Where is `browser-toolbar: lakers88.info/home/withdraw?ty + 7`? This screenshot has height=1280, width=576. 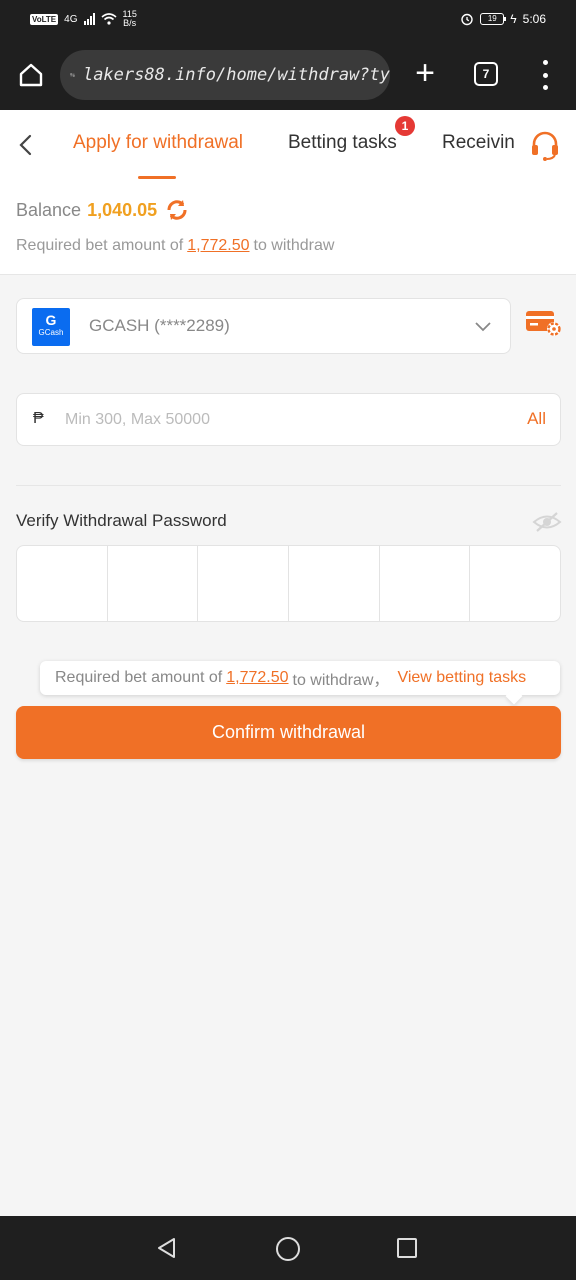
browser-toolbar: lakers88.info/home/withdraw?ty + 7 is located at coordinates (288, 75).